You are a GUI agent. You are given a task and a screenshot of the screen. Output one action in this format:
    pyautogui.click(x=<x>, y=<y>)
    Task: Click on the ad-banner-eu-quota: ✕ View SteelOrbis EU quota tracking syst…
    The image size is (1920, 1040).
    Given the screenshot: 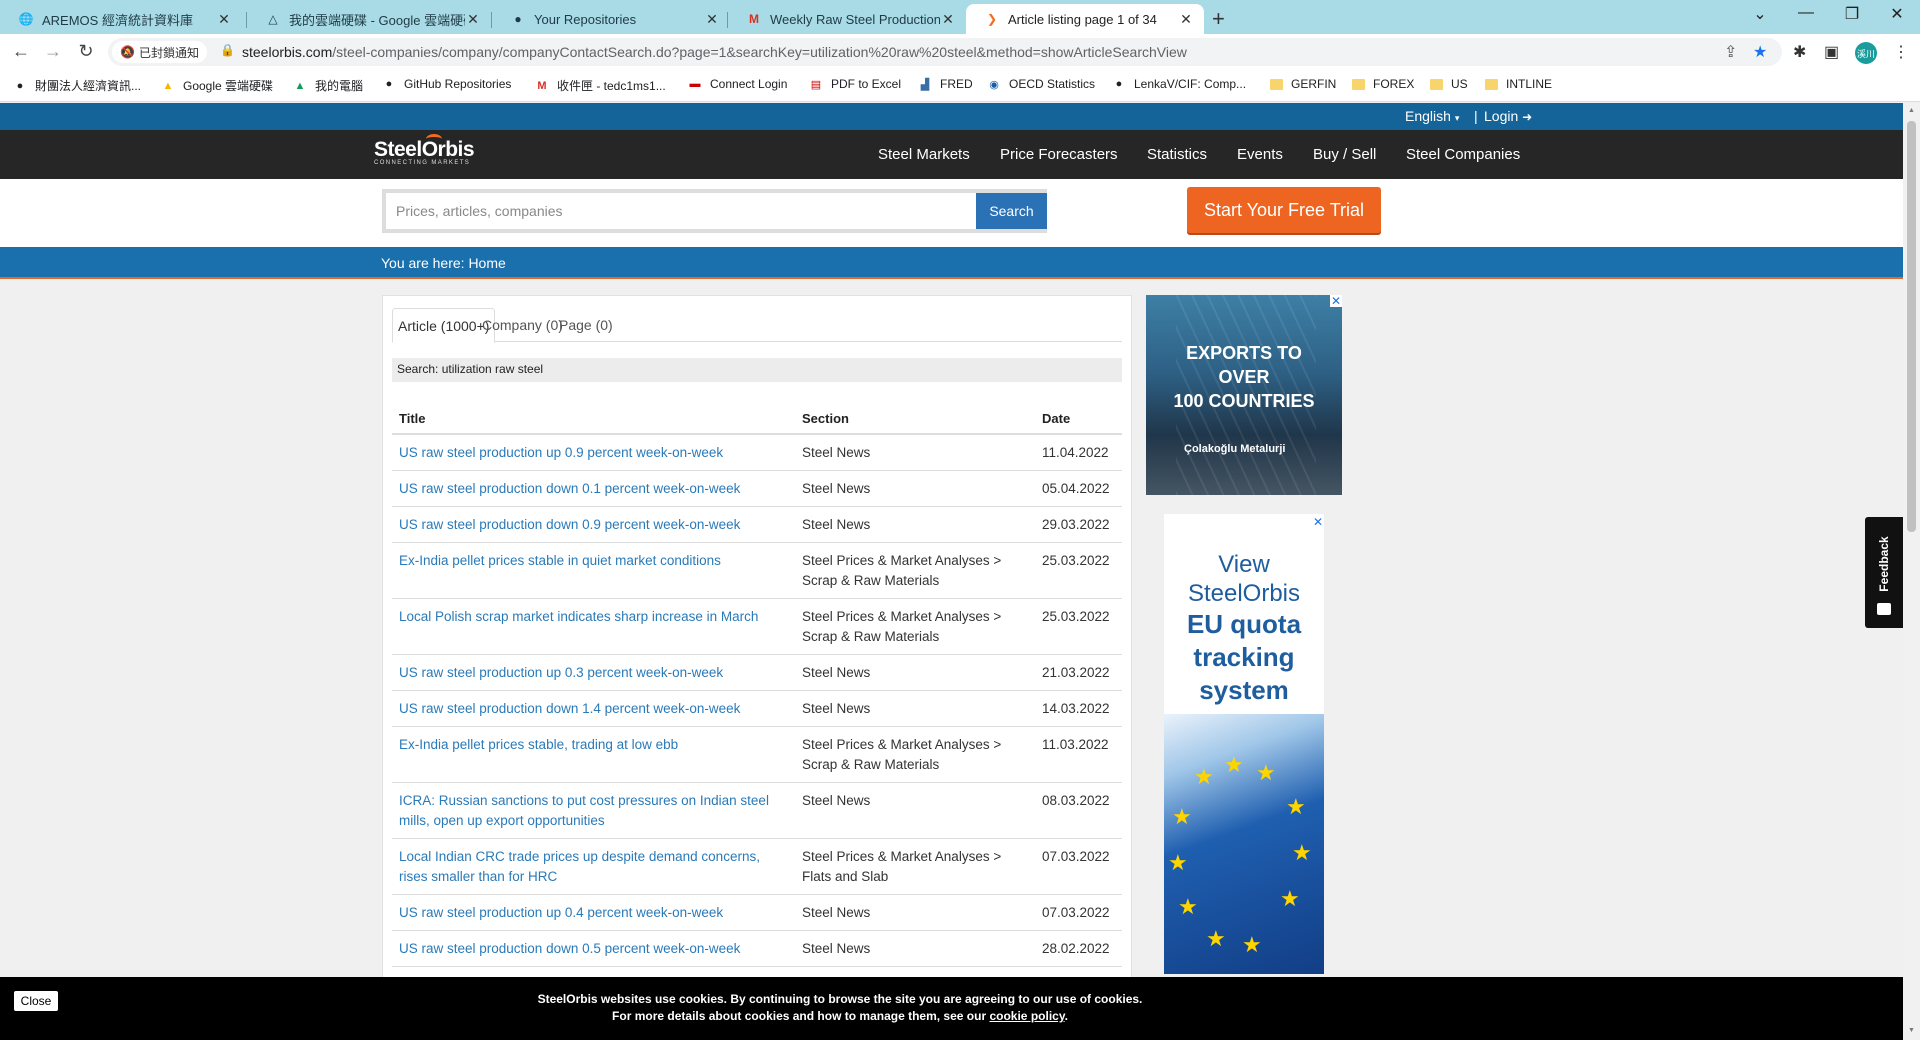 What is the action you would take?
    pyautogui.click(x=1244, y=744)
    